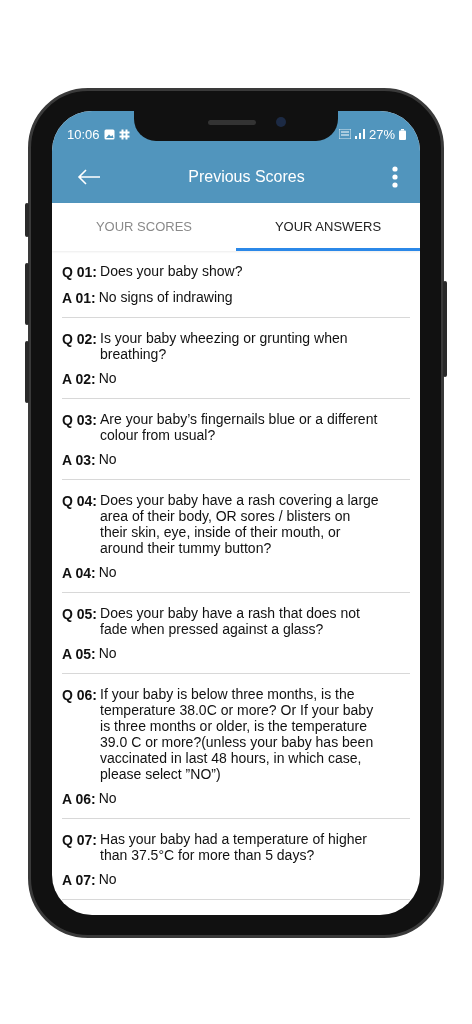 The width and height of the screenshot is (472, 1024). What do you see at coordinates (79, 695) in the screenshot?
I see `question-number: Q 06:` at bounding box center [79, 695].